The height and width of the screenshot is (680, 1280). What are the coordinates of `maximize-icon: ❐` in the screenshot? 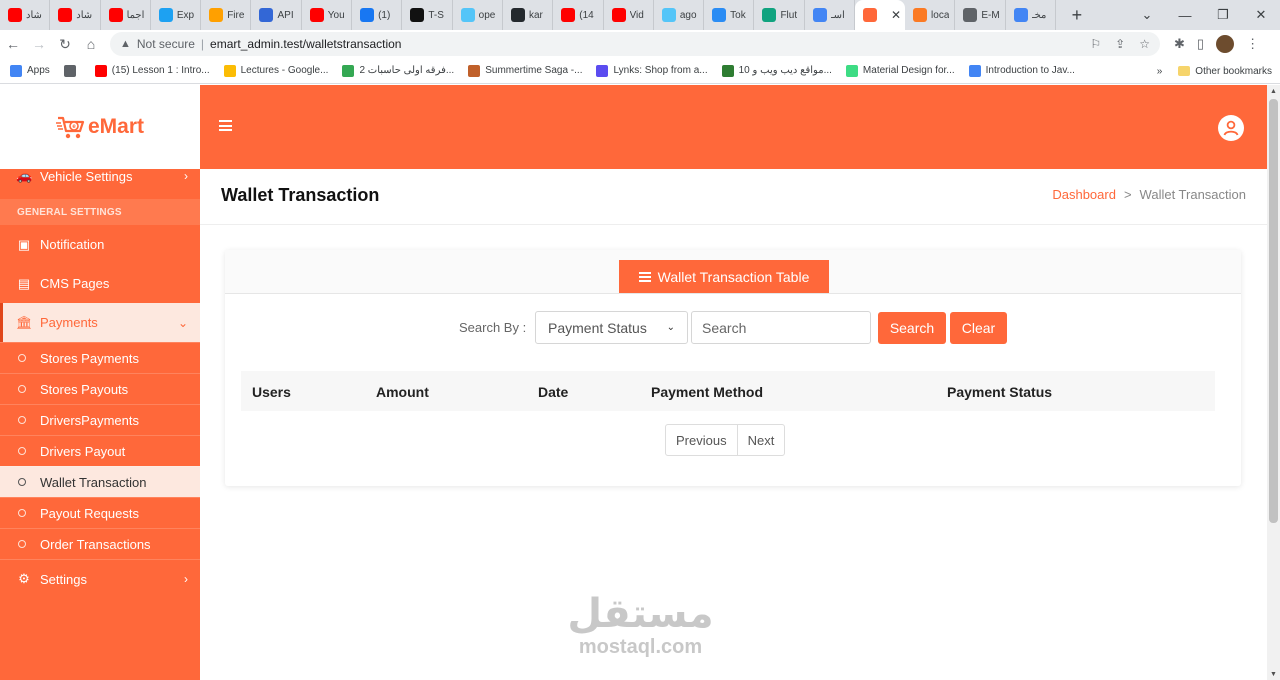 It's located at (1223, 15).